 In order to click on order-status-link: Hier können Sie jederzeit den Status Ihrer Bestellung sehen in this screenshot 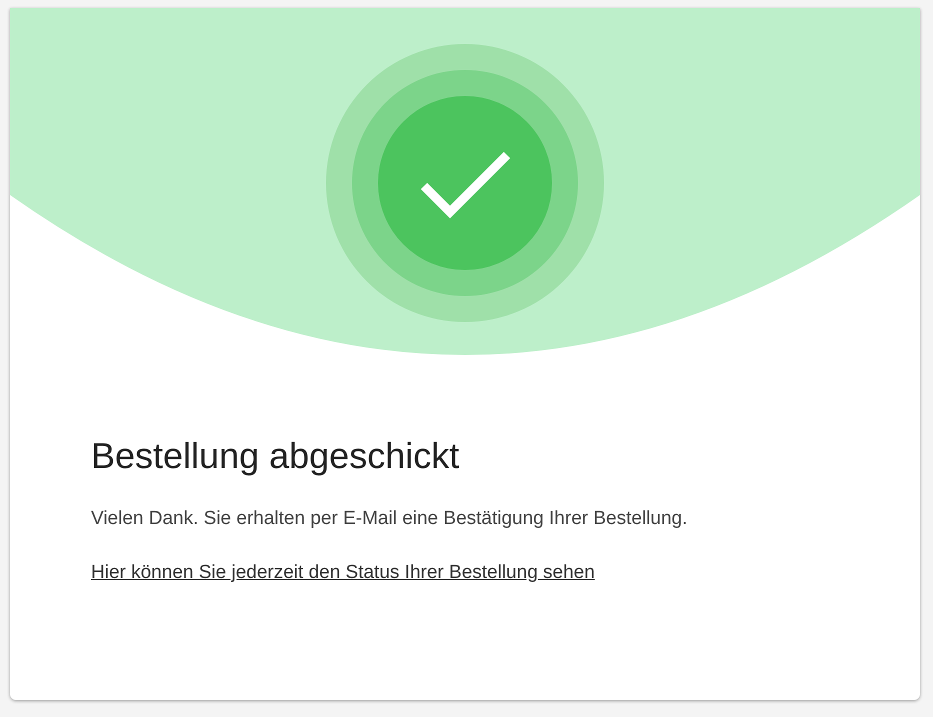, I will do `click(343, 573)`.